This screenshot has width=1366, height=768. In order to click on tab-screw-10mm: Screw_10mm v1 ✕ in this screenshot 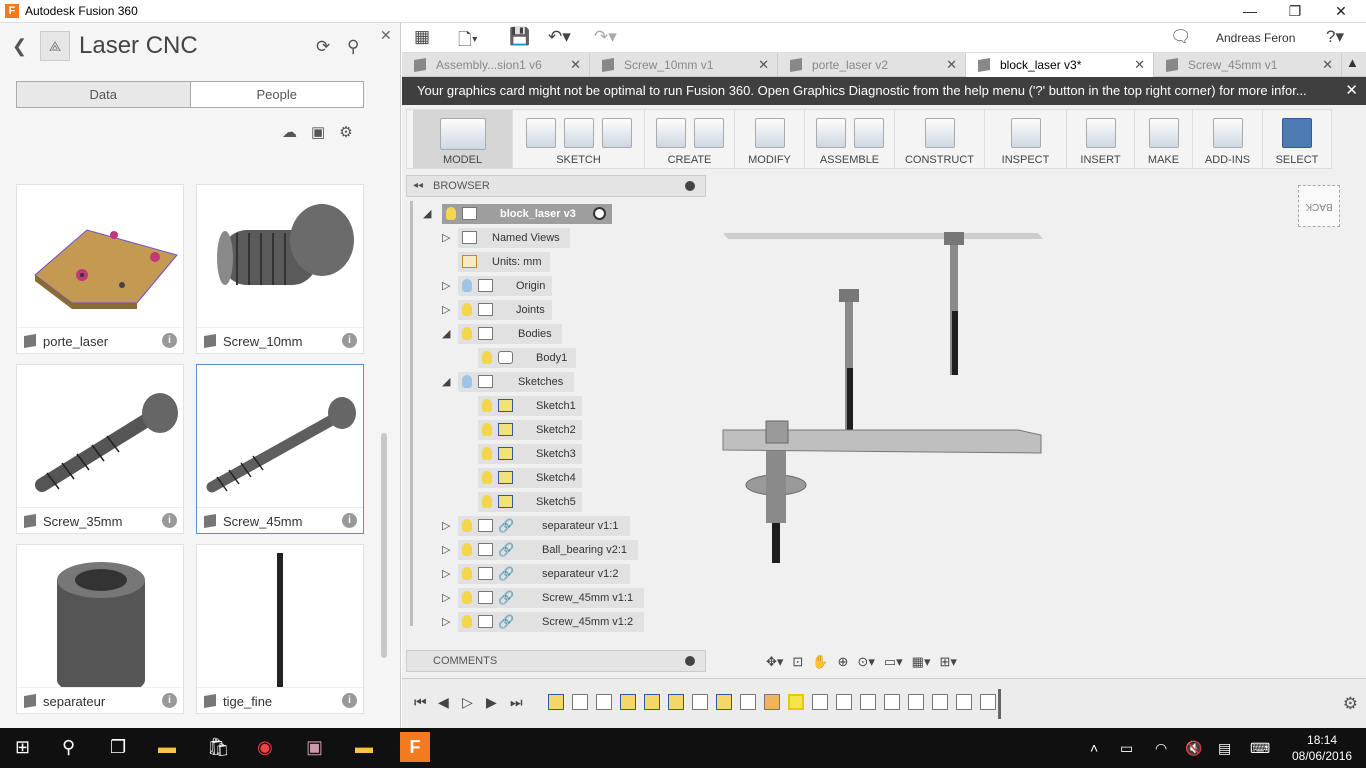, I will do `click(684, 65)`.